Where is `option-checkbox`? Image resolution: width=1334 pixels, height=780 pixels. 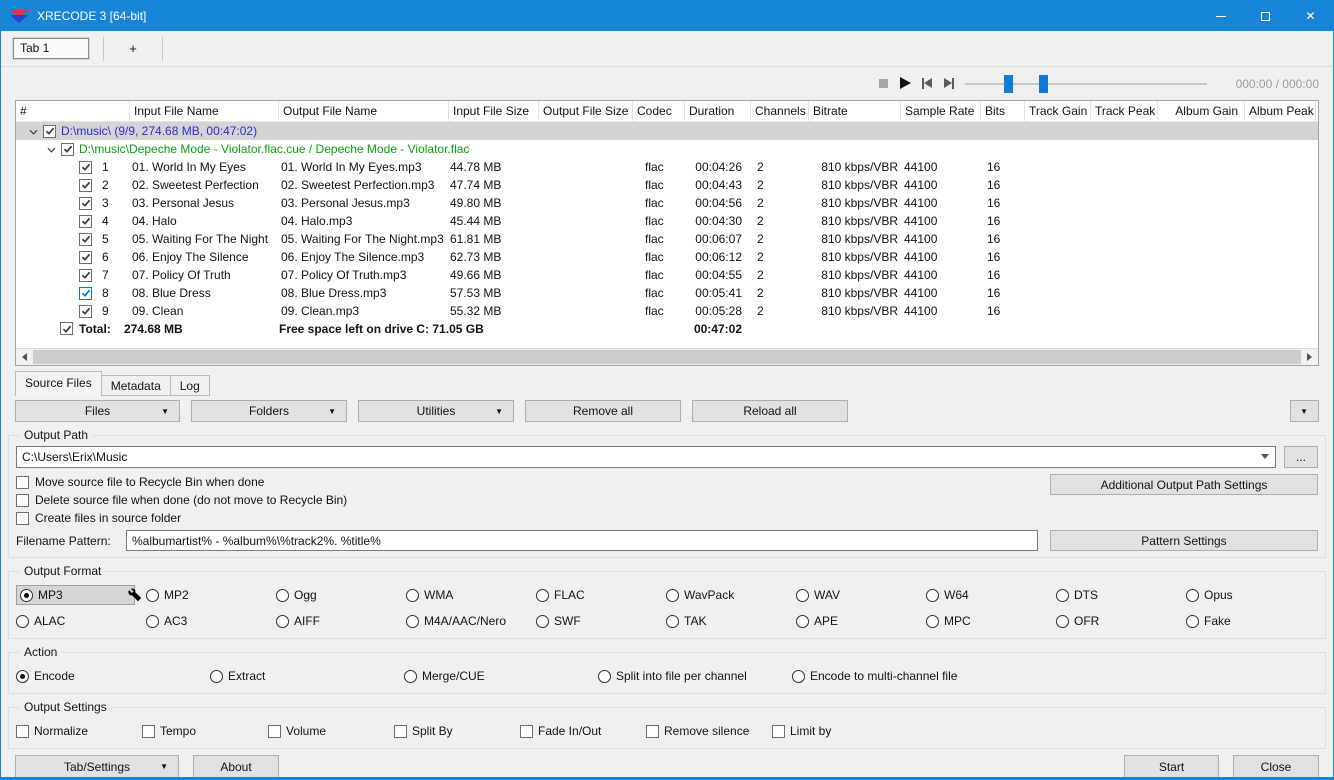 option-checkbox is located at coordinates (22, 482).